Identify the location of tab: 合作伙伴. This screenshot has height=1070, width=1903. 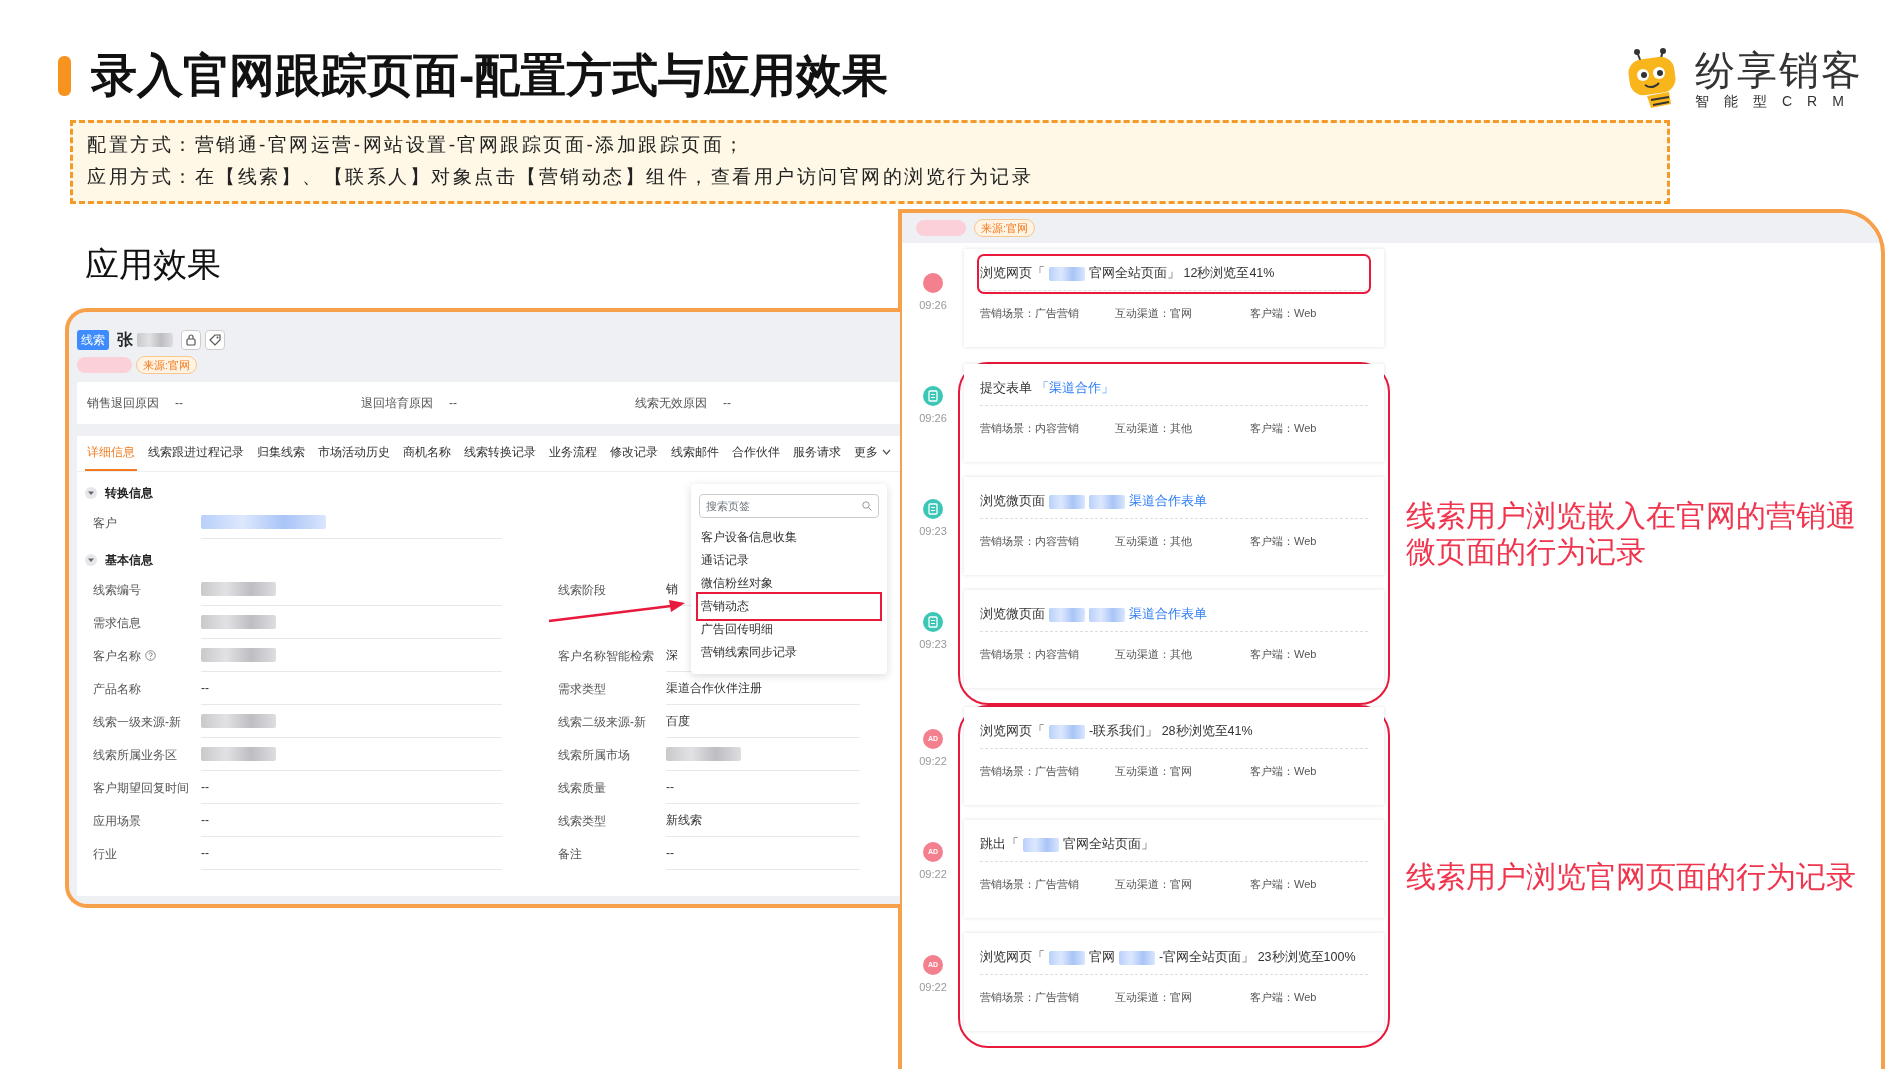
(756, 453).